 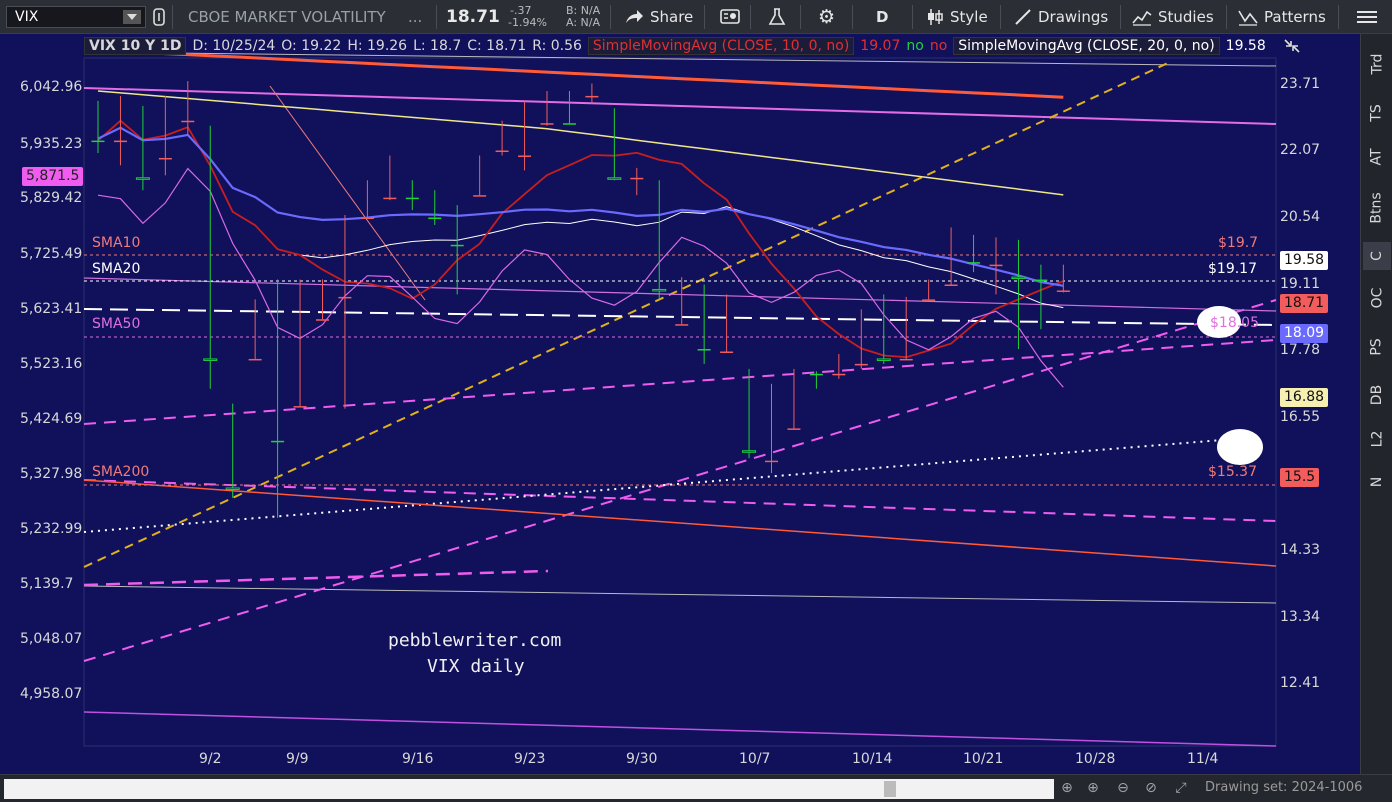 I want to click on price-1537-label: $15.37, so click(x=1232, y=472).